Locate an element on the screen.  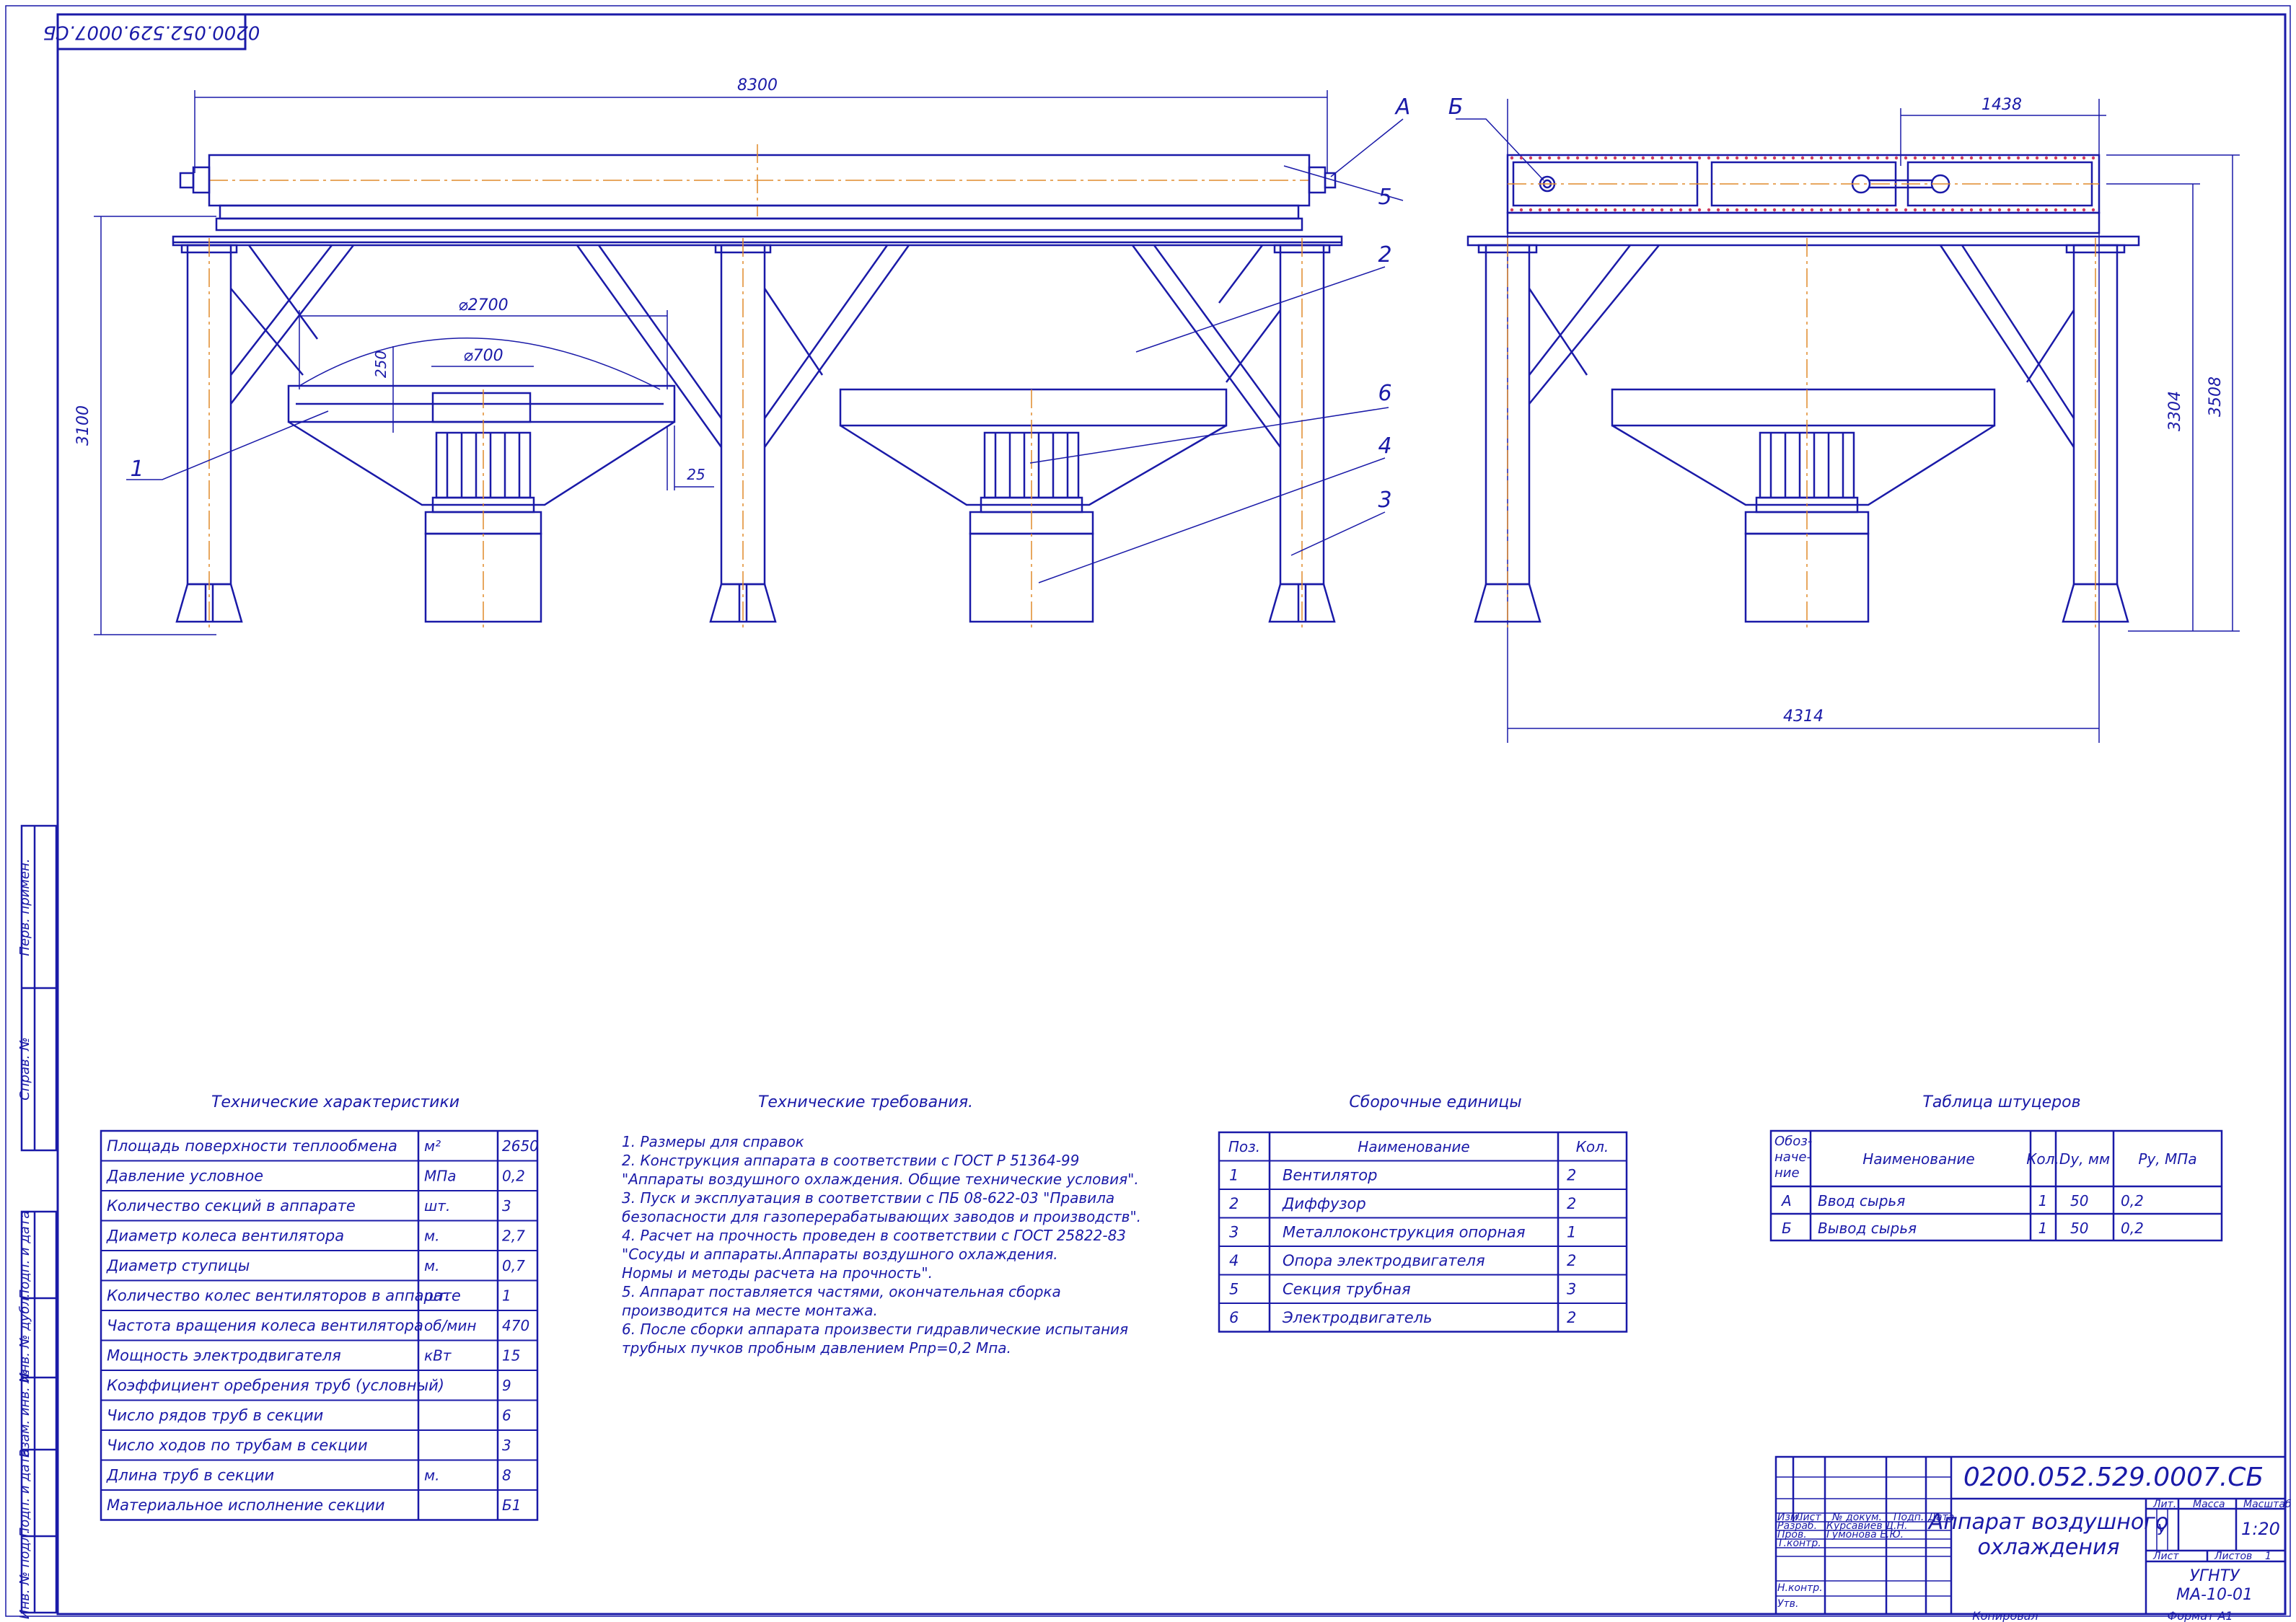
nozzles-title: Таблица штуцеров is located at coordinates (2001, 1102).